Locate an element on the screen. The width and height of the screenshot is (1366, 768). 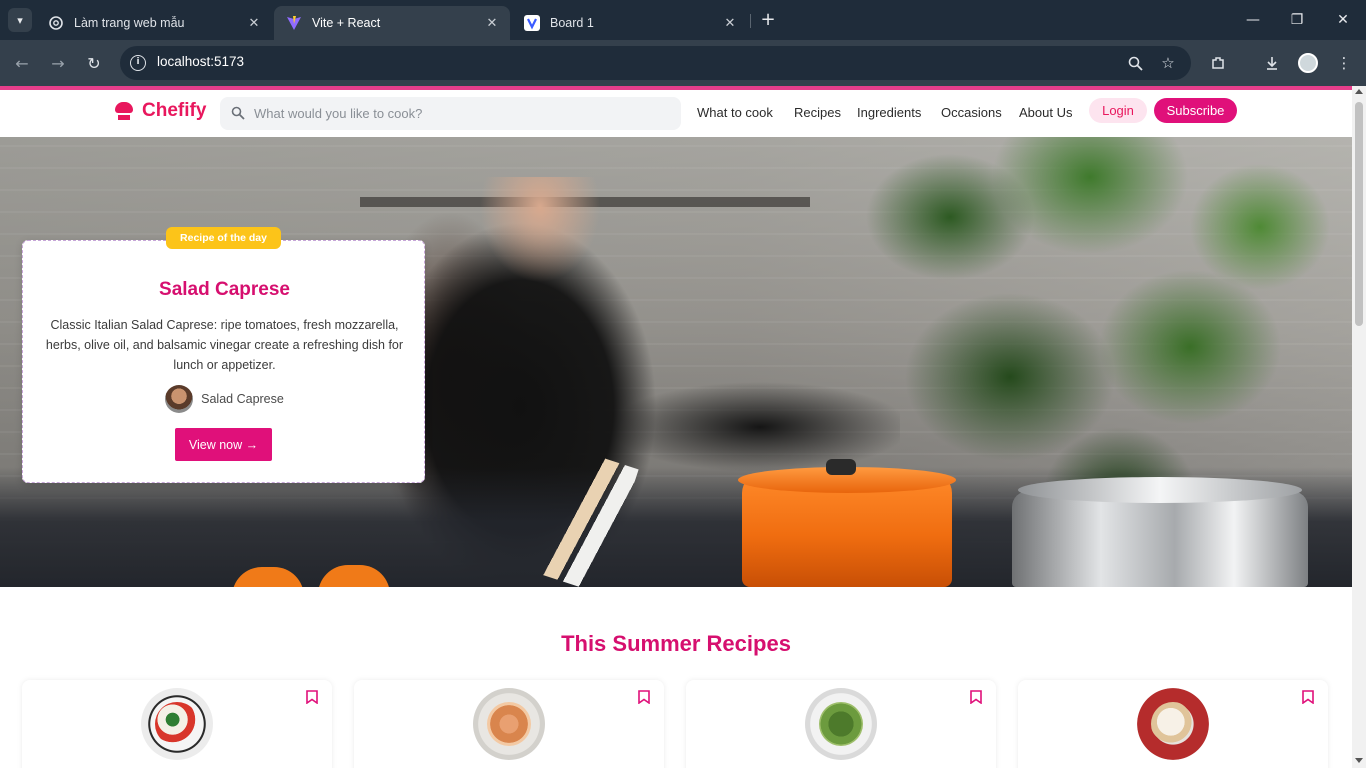
tab-separator is located at coordinates (750, 21).